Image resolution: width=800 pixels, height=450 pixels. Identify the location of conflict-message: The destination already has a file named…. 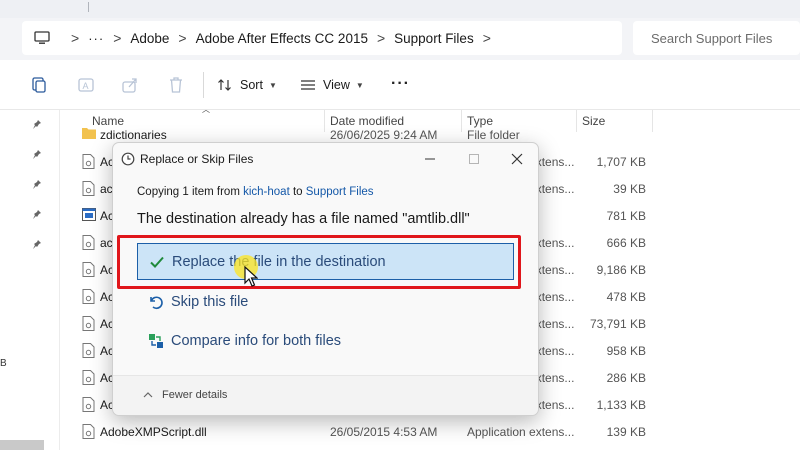
(303, 219).